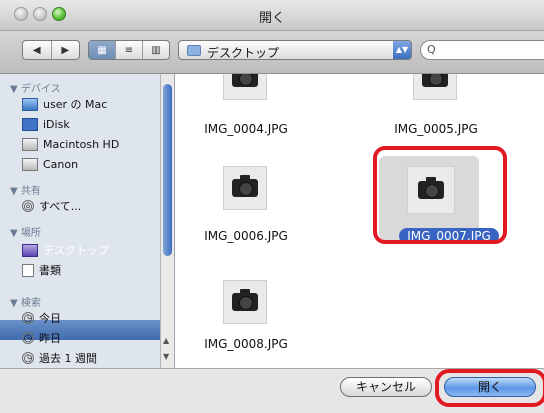 The height and width of the screenshot is (413, 544). I want to click on sidebar-scrollbar: ▲ ▼, so click(167, 221).